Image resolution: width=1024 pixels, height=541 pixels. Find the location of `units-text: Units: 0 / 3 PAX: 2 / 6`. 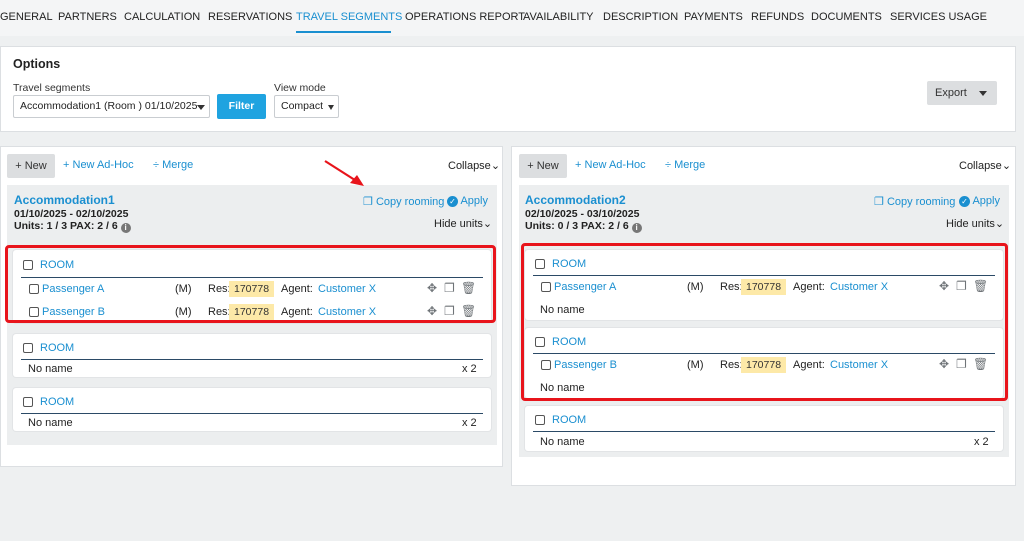

units-text: Units: 0 / 3 PAX: 2 / 6 is located at coordinates (577, 226).